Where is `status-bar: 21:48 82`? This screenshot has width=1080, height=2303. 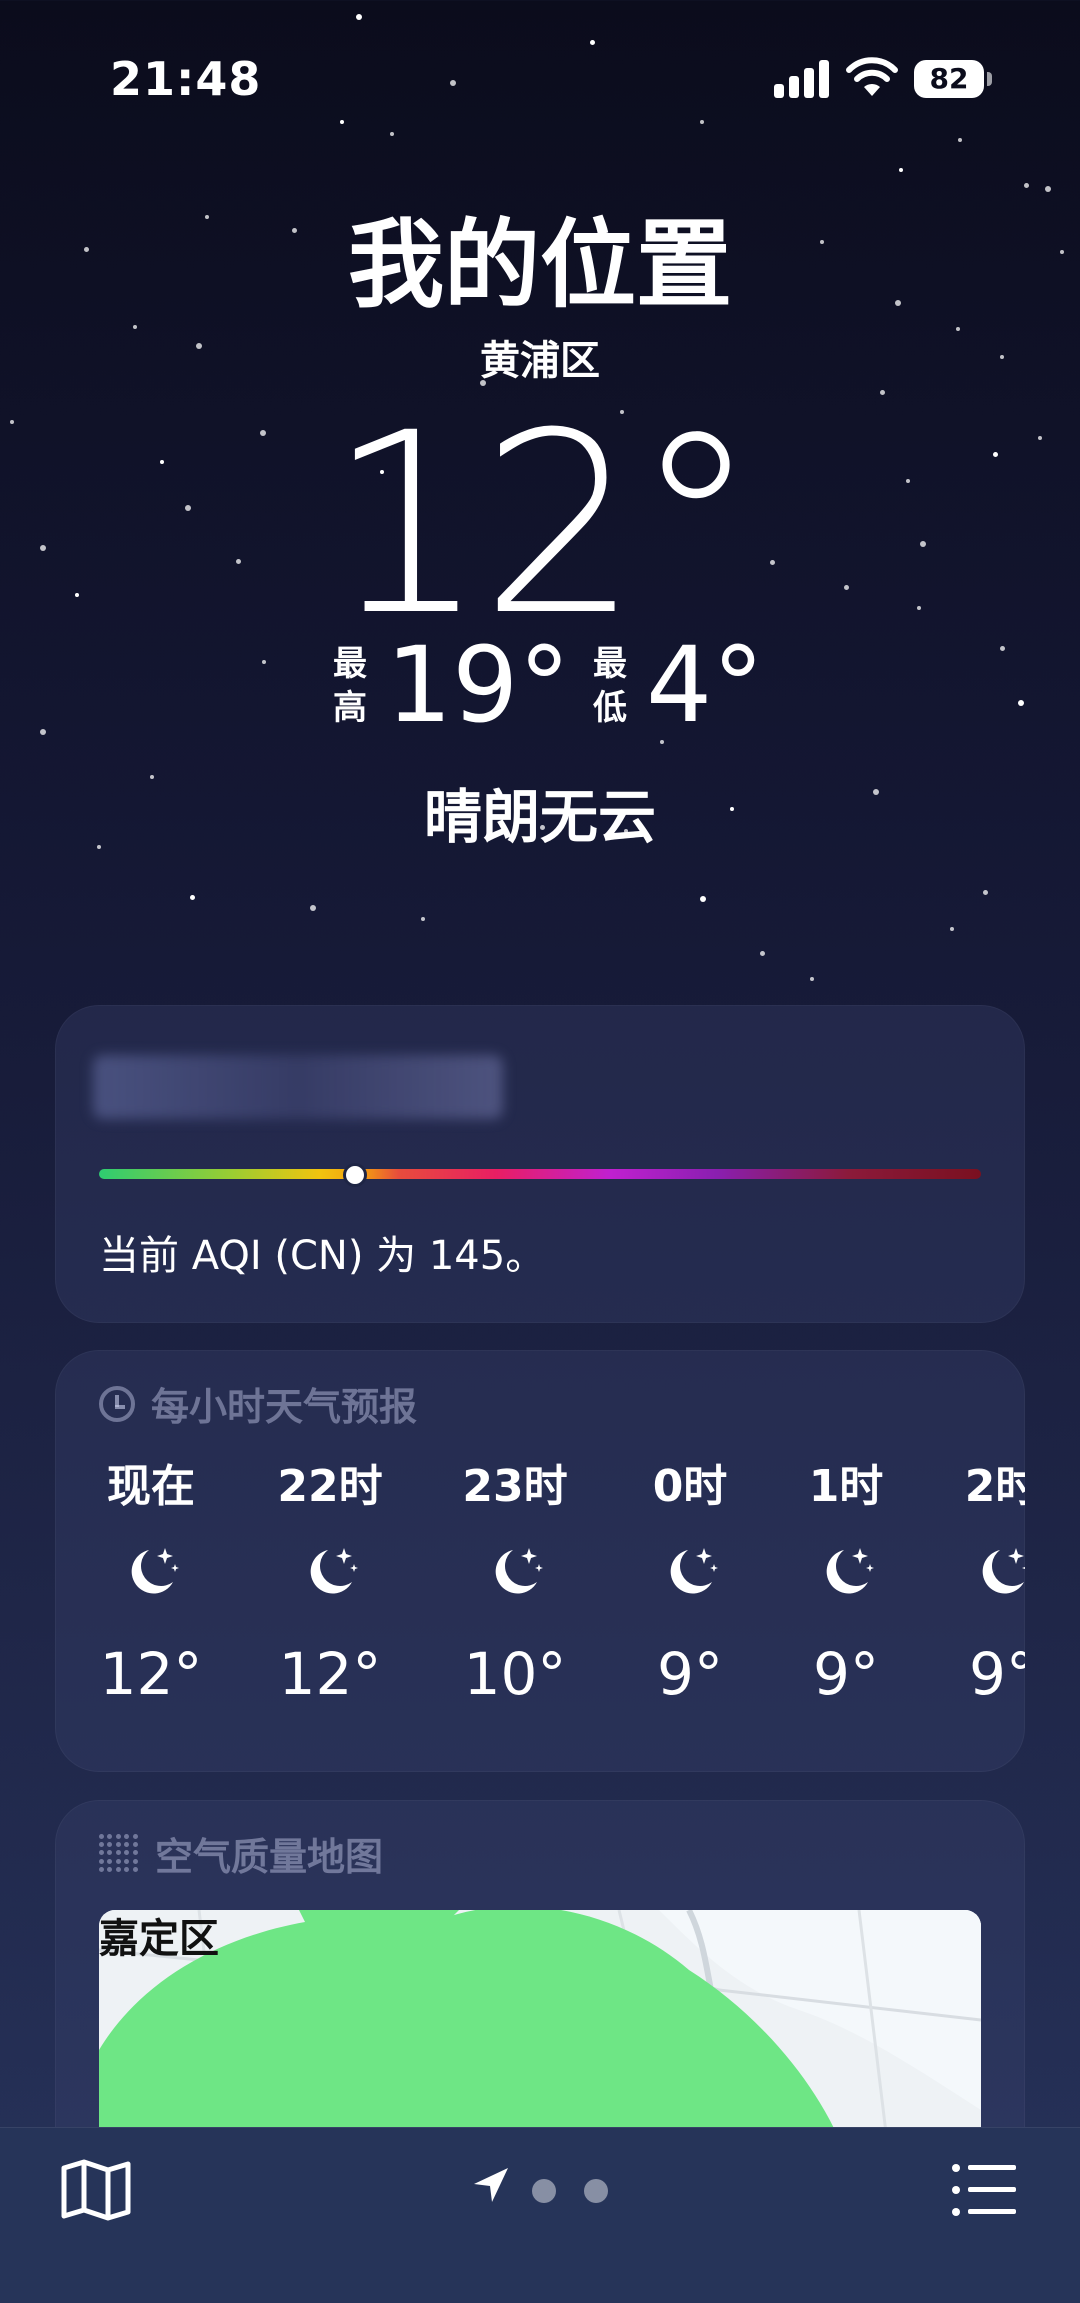
status-bar: 21:48 82 is located at coordinates (540, 80).